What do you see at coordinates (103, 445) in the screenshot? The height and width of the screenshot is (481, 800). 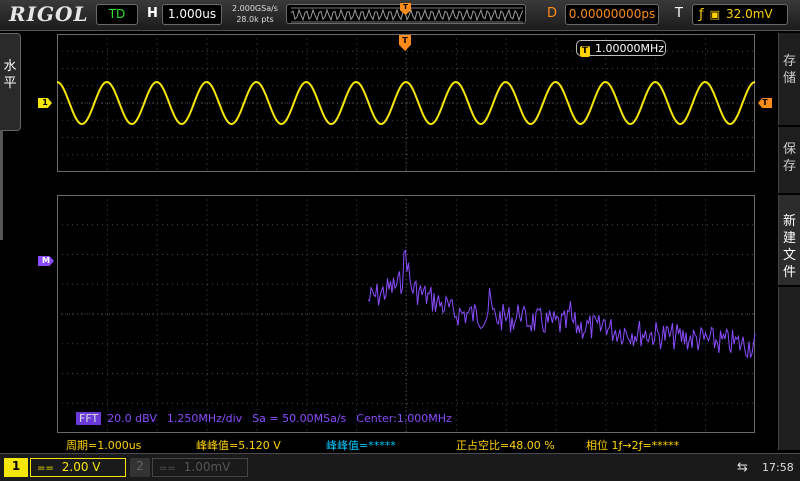 I see `measure-period: 周期=1.000us` at bounding box center [103, 445].